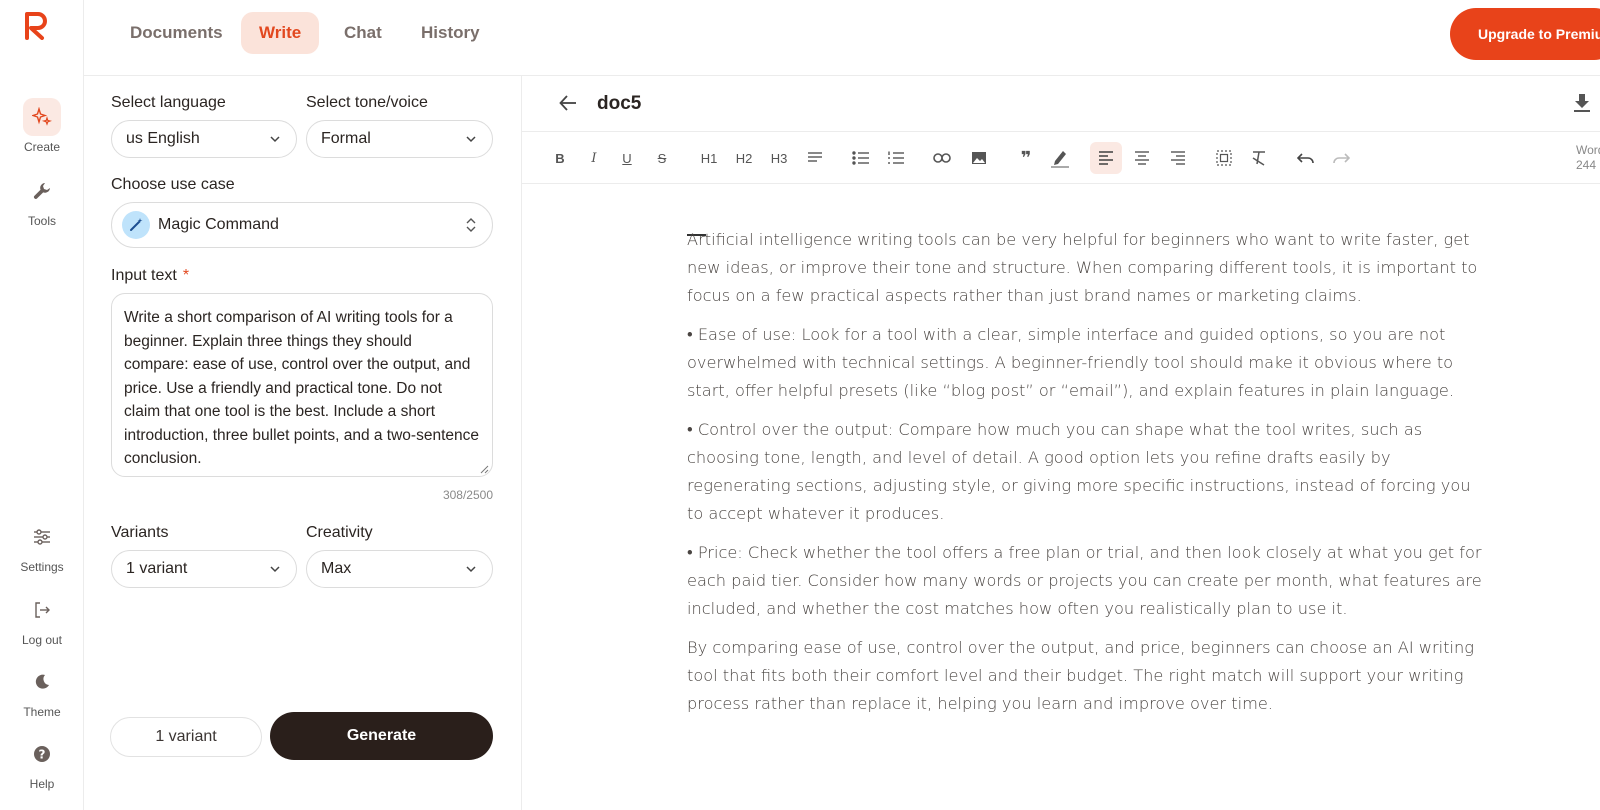  What do you see at coordinates (942, 158) in the screenshot?
I see `link-icon` at bounding box center [942, 158].